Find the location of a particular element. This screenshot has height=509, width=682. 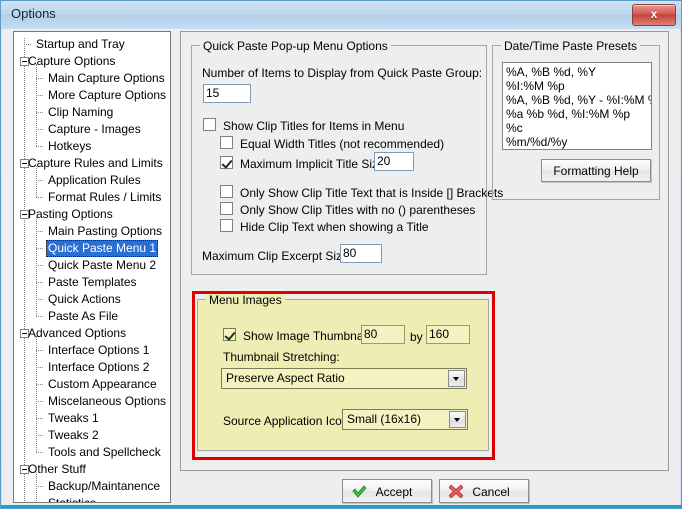

tree-item: Statistics is located at coordinates (92, 498).